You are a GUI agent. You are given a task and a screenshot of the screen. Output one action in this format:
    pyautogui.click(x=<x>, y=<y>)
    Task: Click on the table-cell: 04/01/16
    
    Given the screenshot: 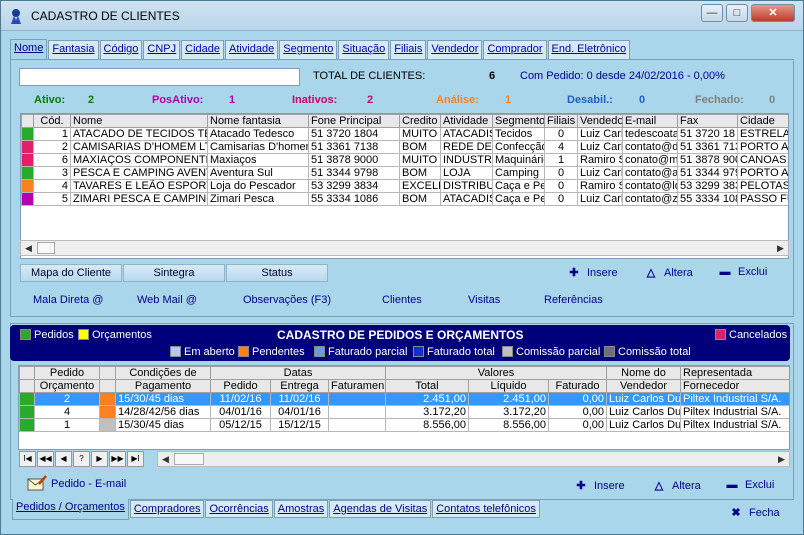 What is the action you would take?
    pyautogui.click(x=240, y=412)
    